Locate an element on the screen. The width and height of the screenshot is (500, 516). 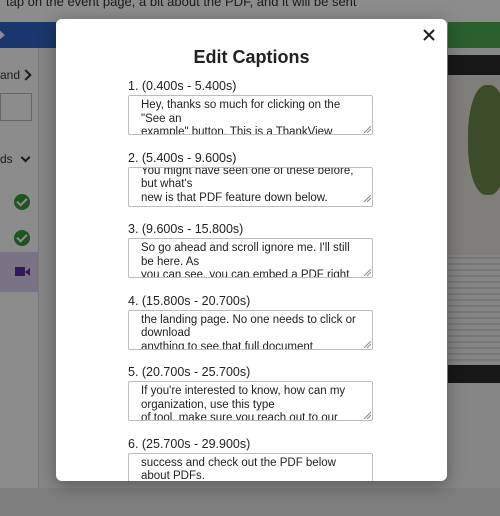
caption-label: 3. (9.600s - 15.800s) is located at coordinates (186, 229).